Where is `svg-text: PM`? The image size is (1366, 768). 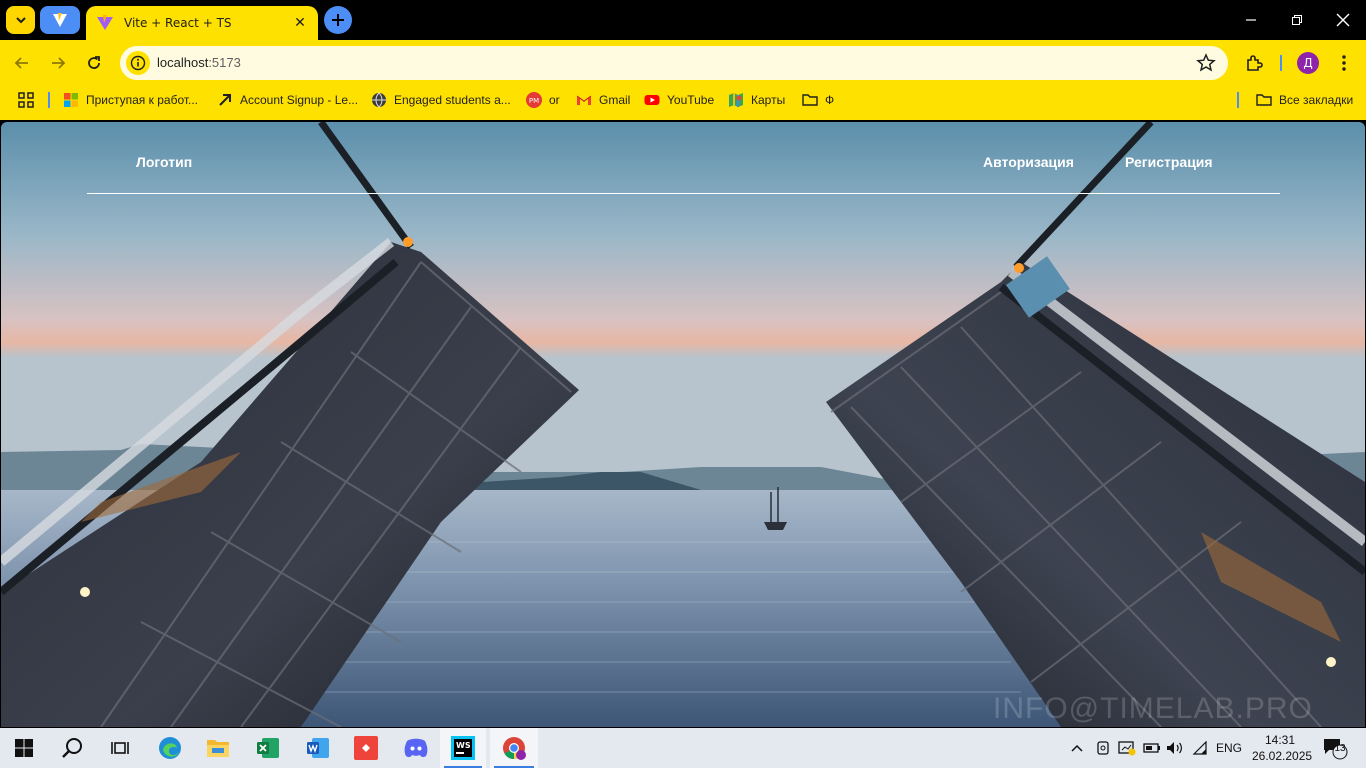
svg-text: PM is located at coordinates (534, 101).